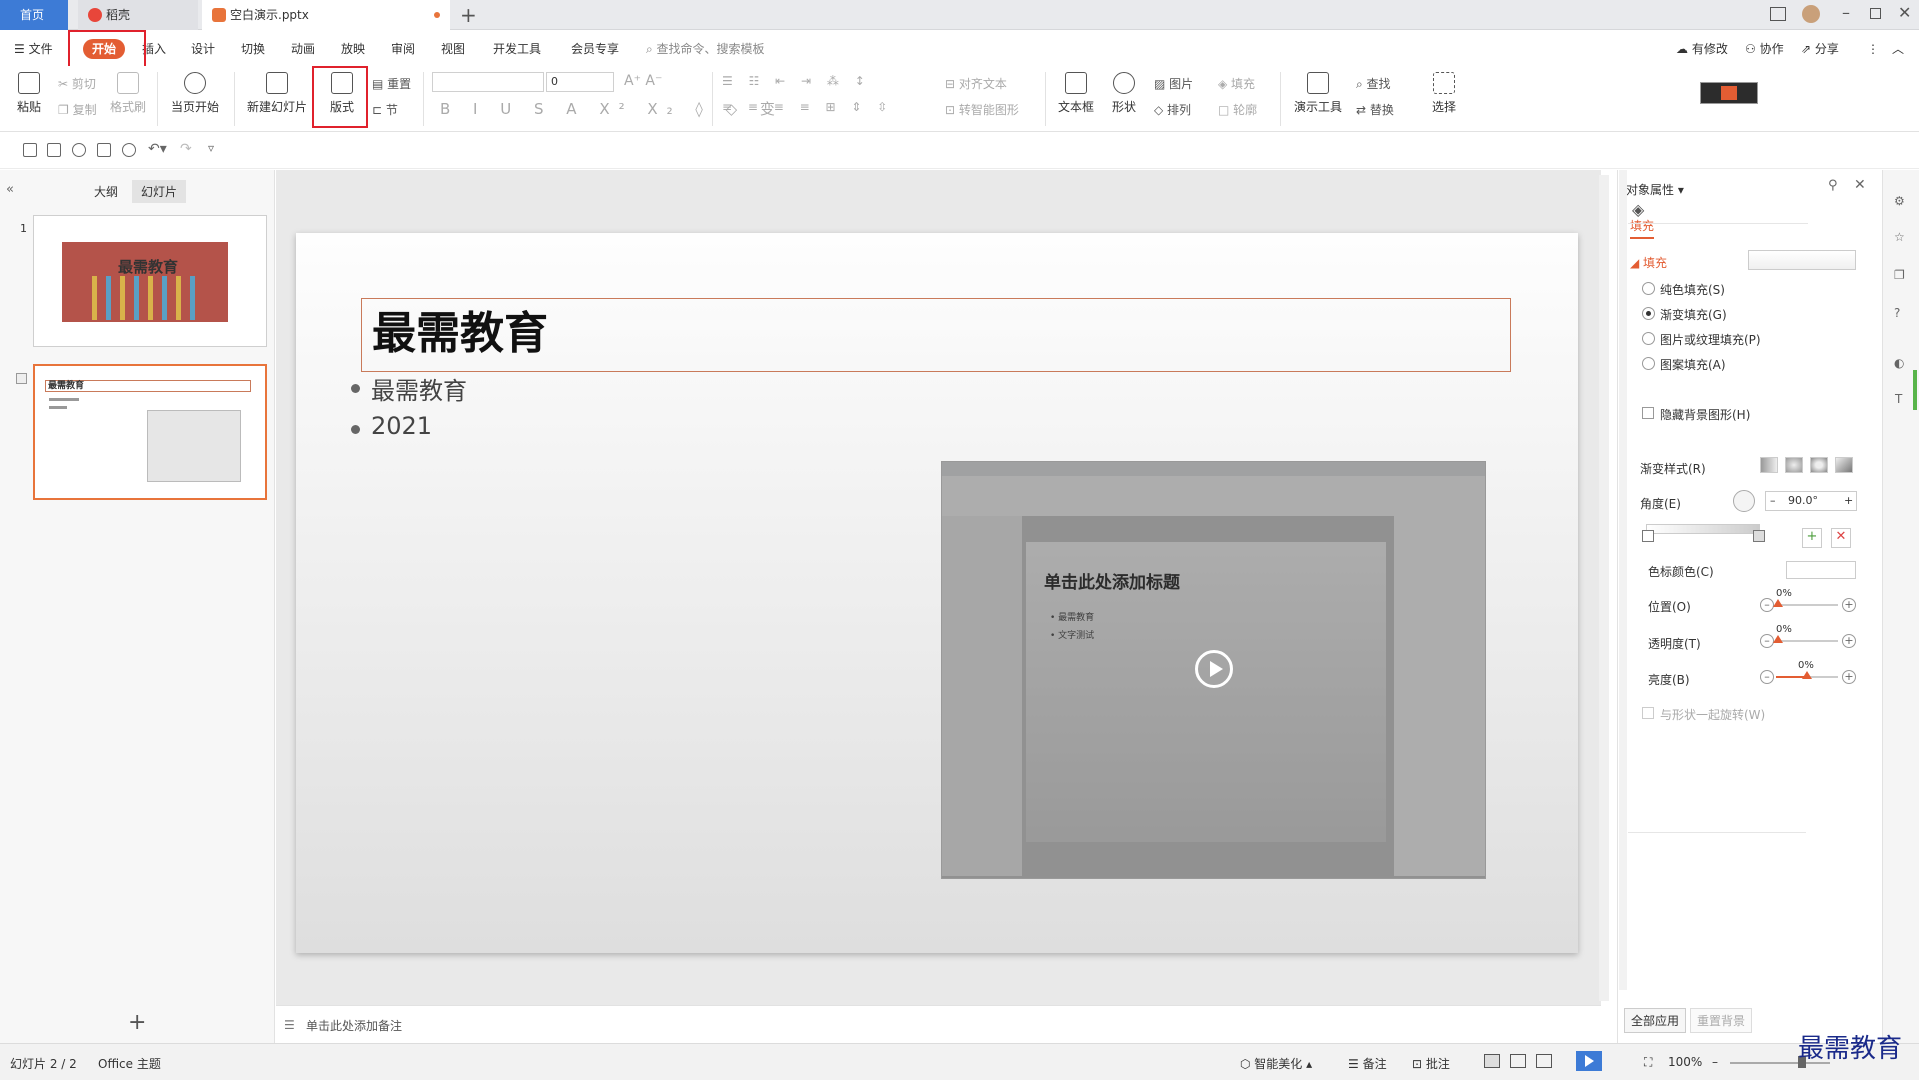  Describe the element at coordinates (77, 109) in the screenshot. I see `copy-button: ❐ 复制` at that location.